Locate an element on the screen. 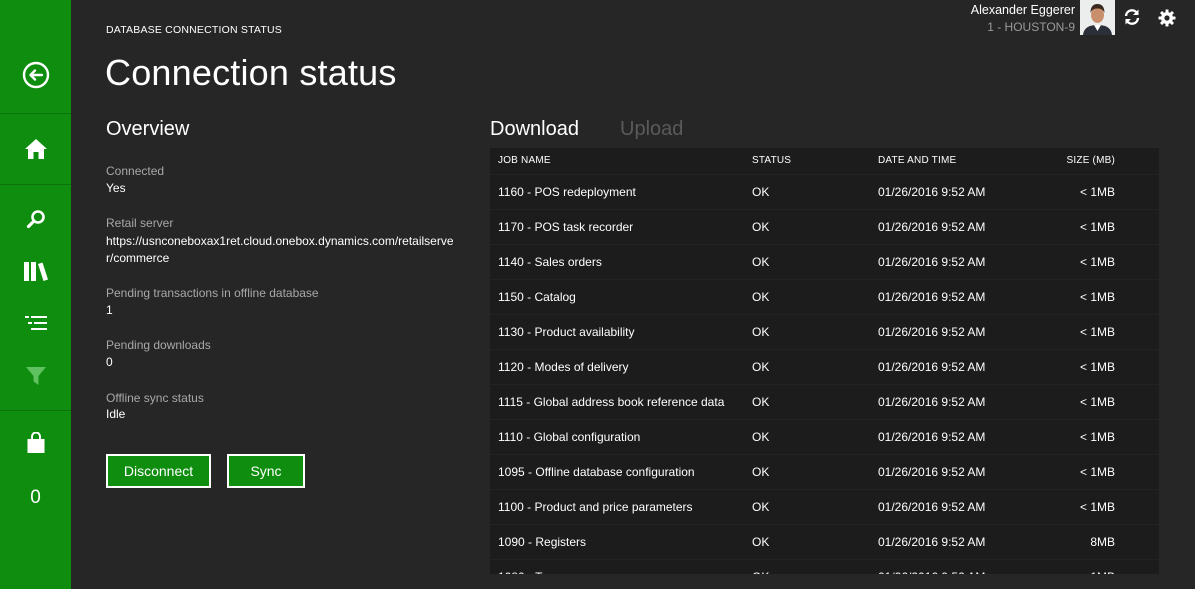  products-icon is located at coordinates (35, 271).